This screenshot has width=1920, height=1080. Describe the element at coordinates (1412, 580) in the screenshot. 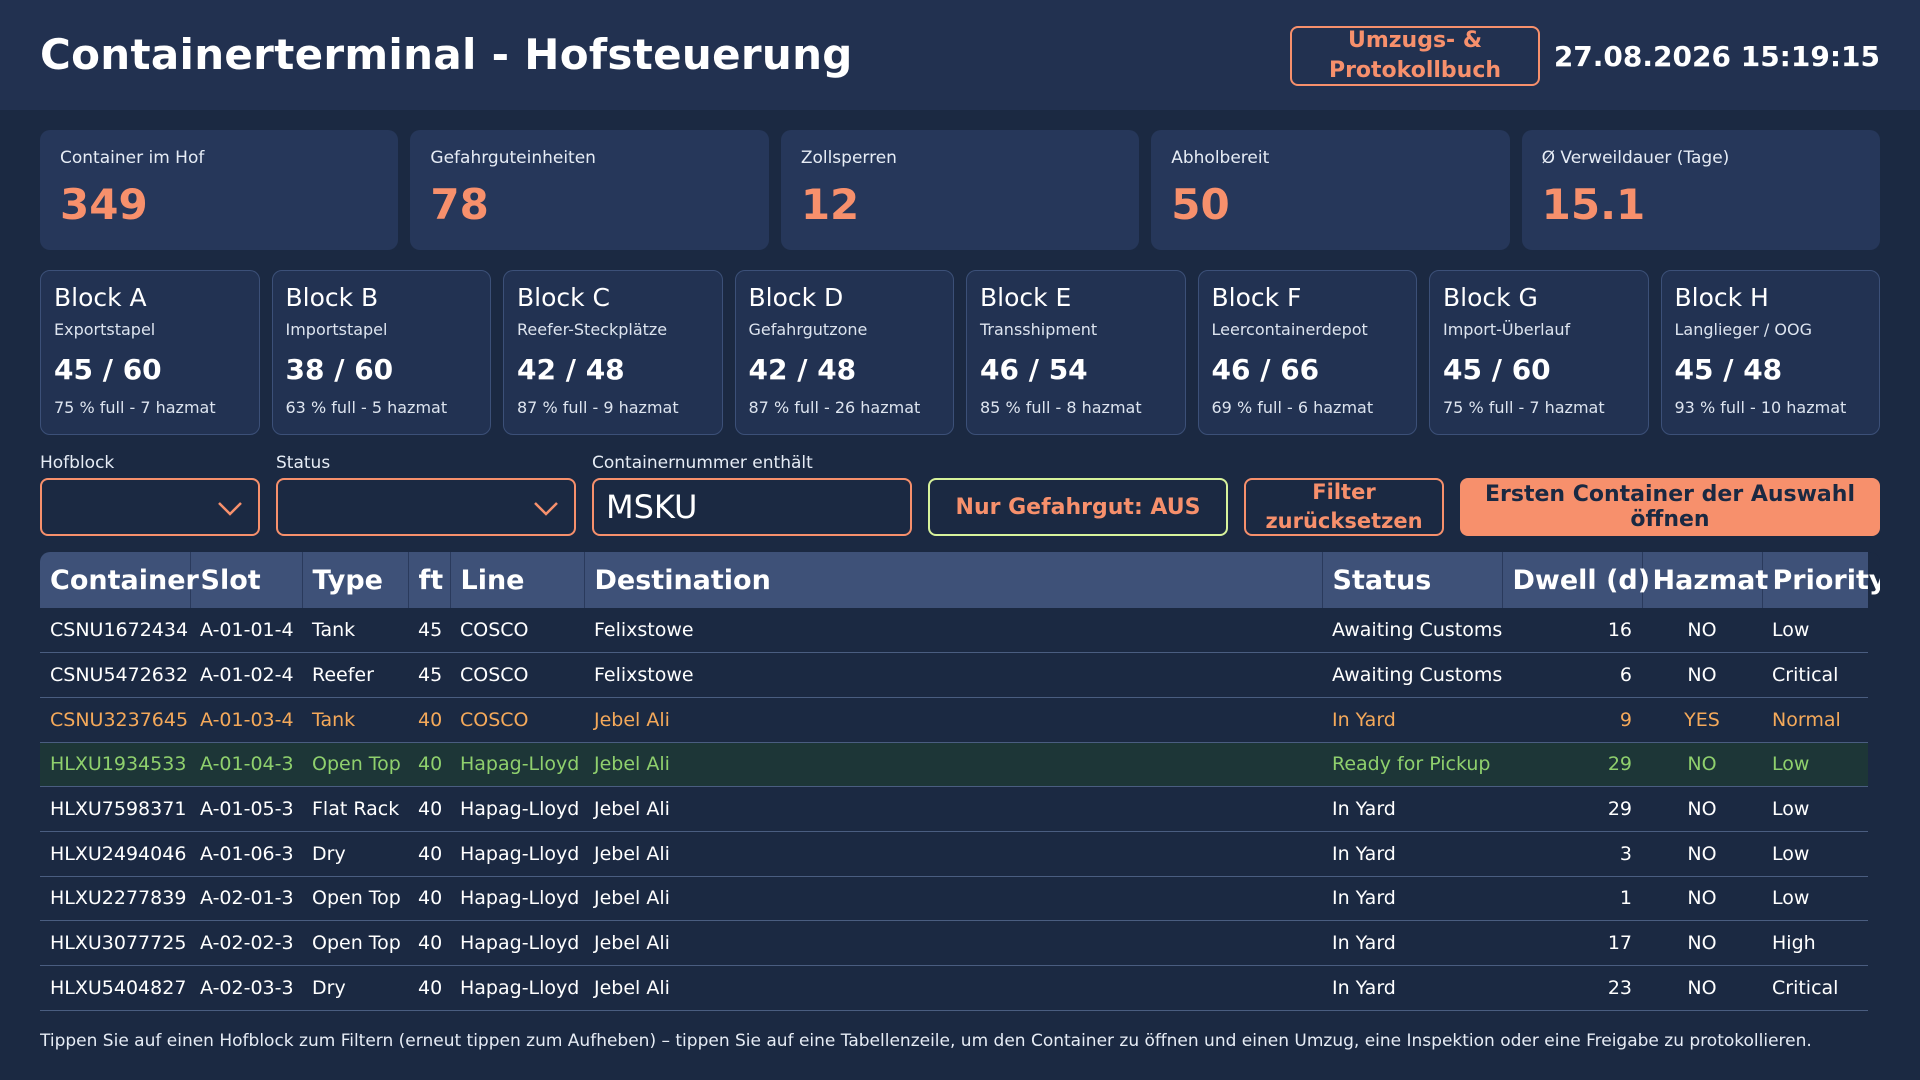

I see `column-header-status: Status` at that location.